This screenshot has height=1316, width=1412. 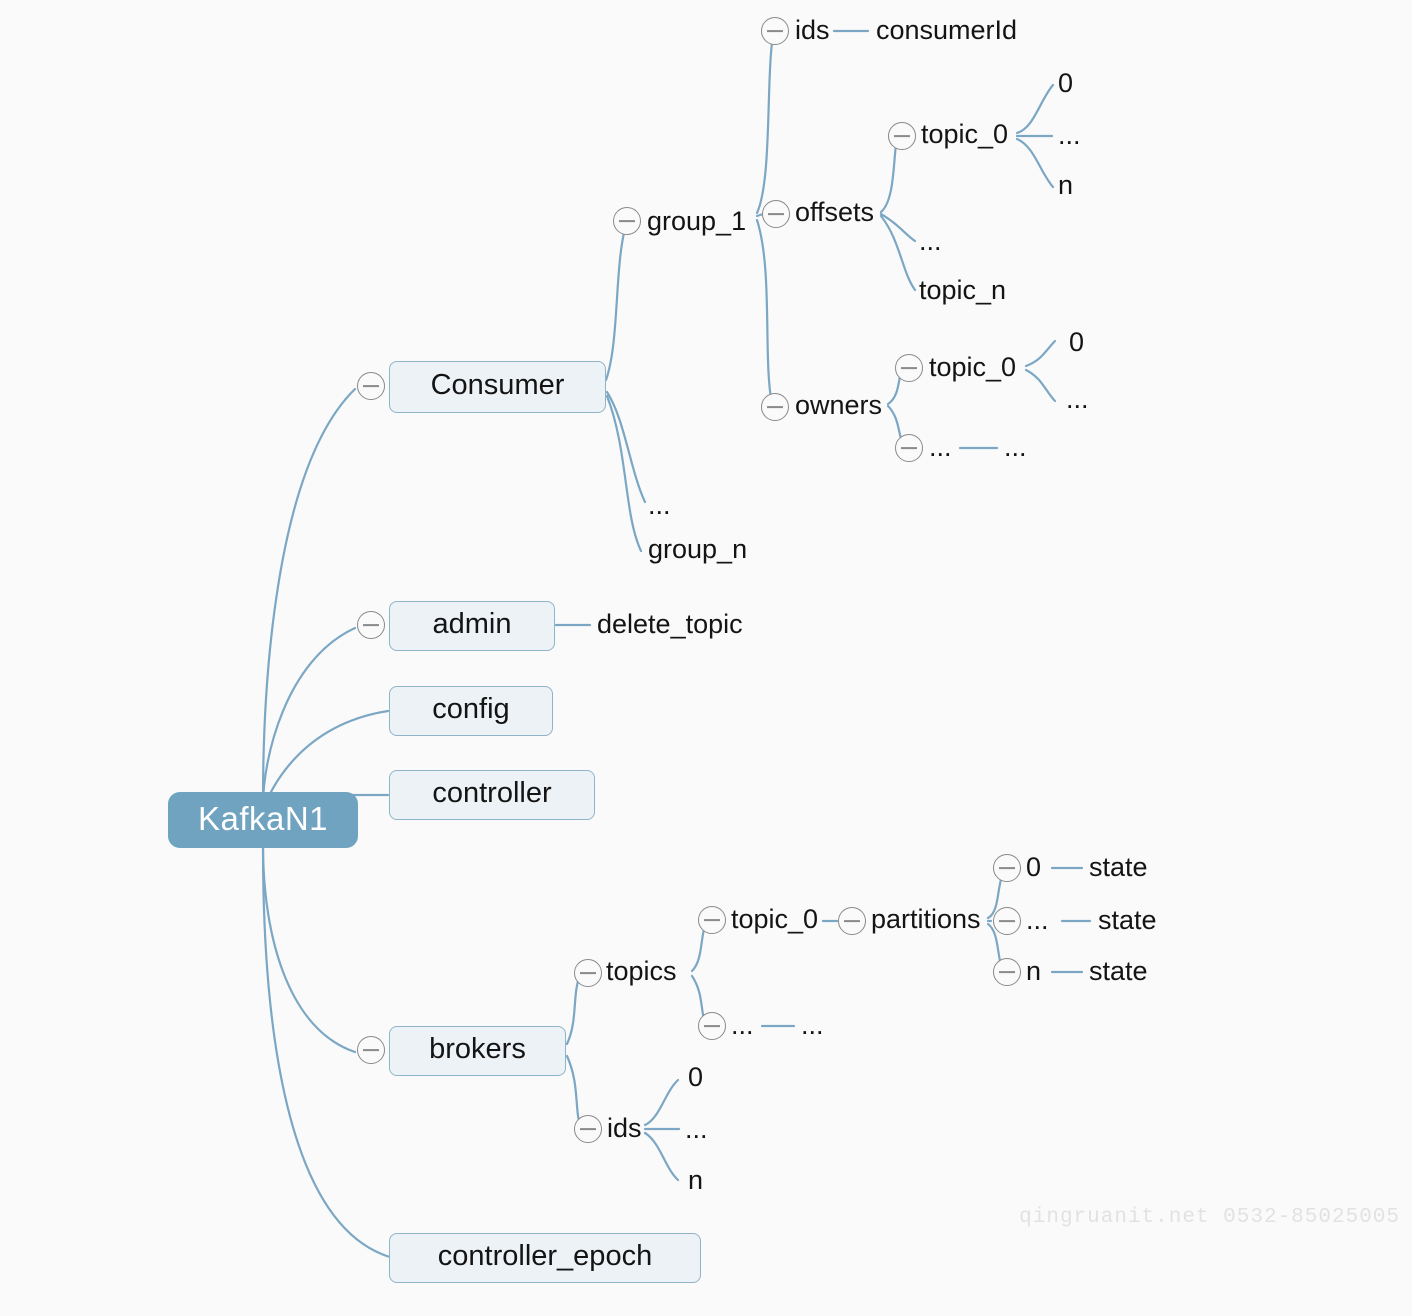 I want to click on brokers-ids-n-label: n, so click(x=696, y=1180).